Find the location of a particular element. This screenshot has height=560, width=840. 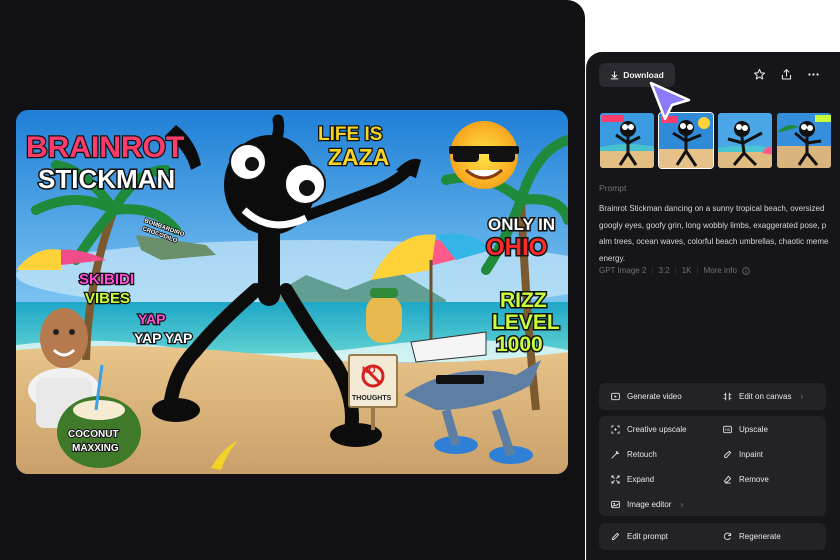

creative-upscale-button: Creative upscale is located at coordinates (649, 429).